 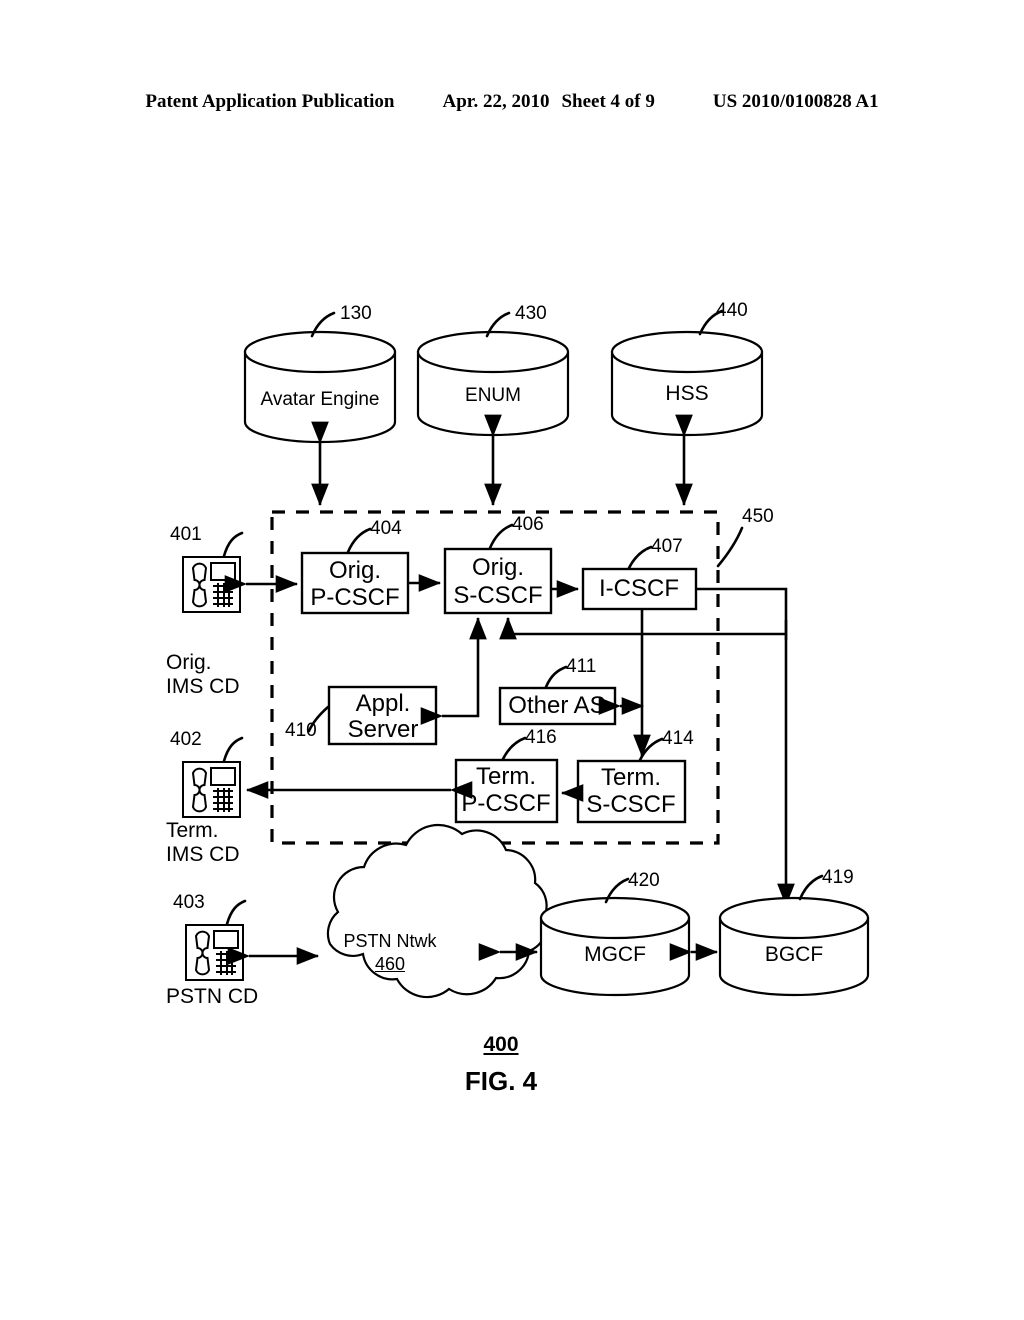 What do you see at coordinates (320, 399) in the screenshot?
I see `label-avatar-engine: Avatar Engine` at bounding box center [320, 399].